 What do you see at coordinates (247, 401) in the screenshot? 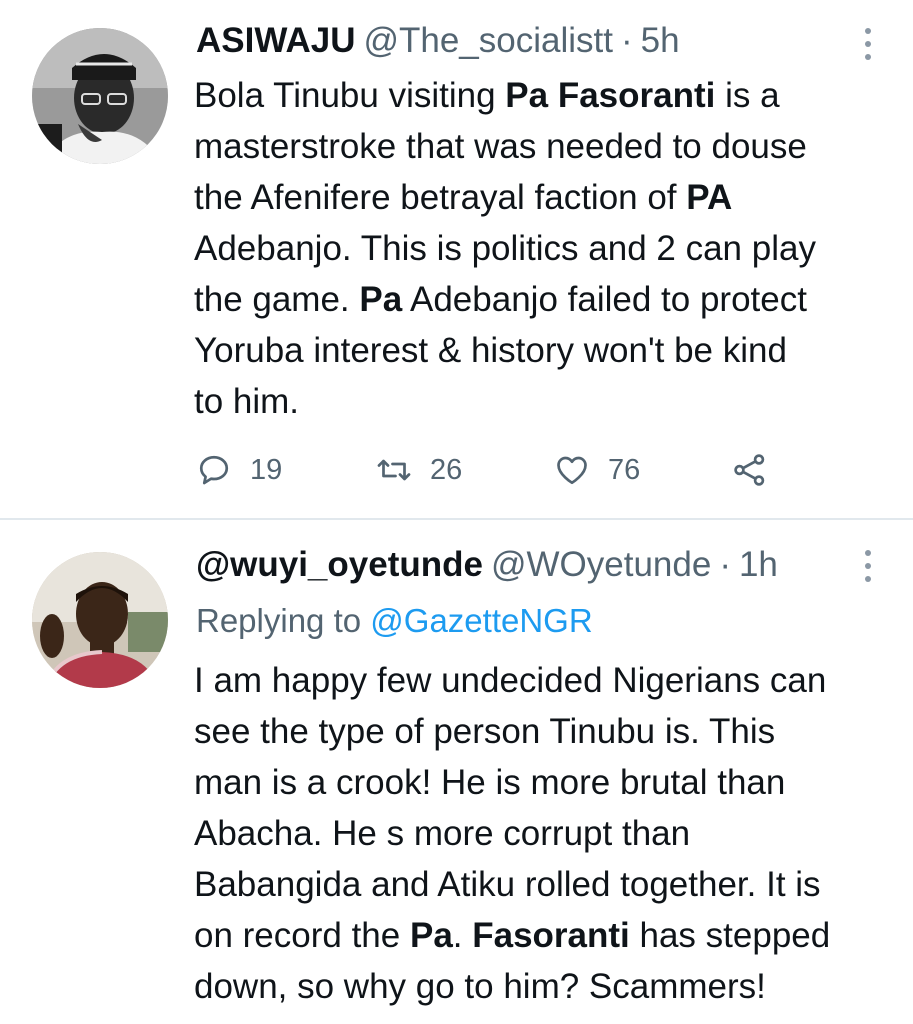
I see `tweet-text-segment: to him.` at bounding box center [247, 401].